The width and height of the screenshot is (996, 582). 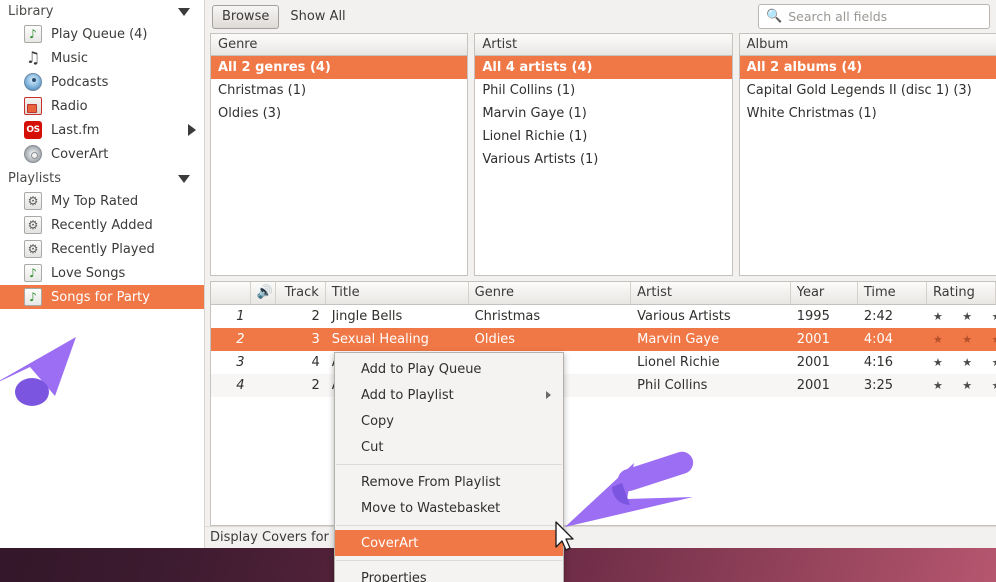 What do you see at coordinates (507, 316) in the screenshot?
I see `cell-genre: Christmas` at bounding box center [507, 316].